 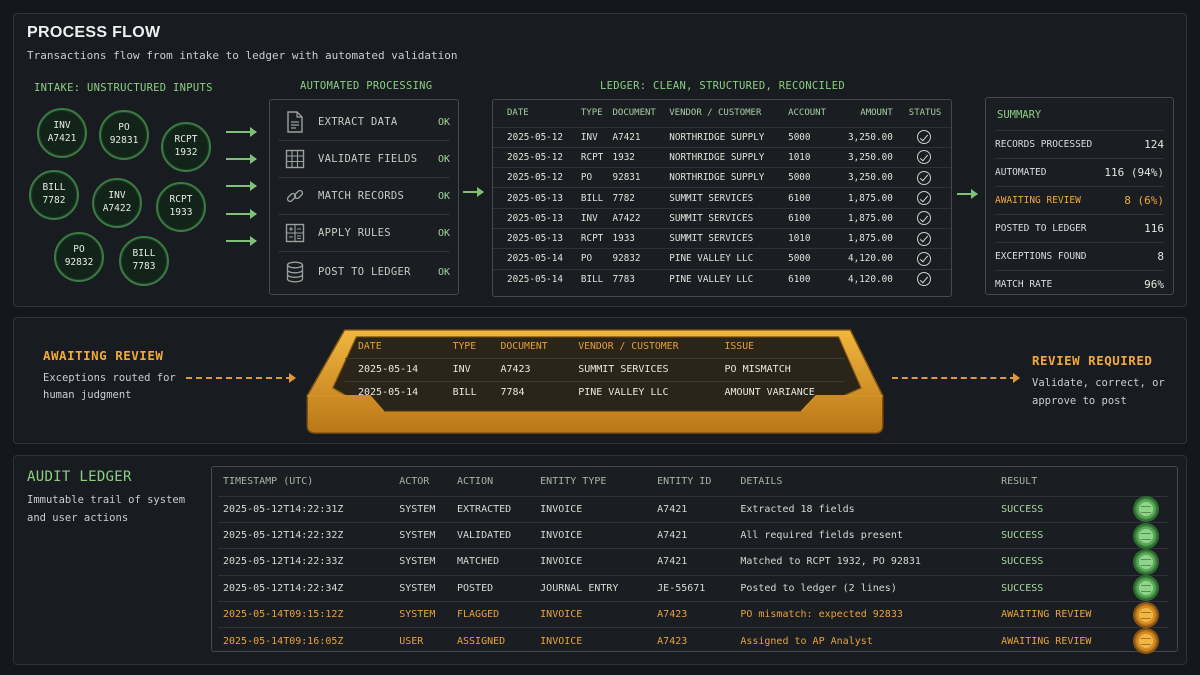 I want to click on success-seal-icon, so click(x=1146, y=561).